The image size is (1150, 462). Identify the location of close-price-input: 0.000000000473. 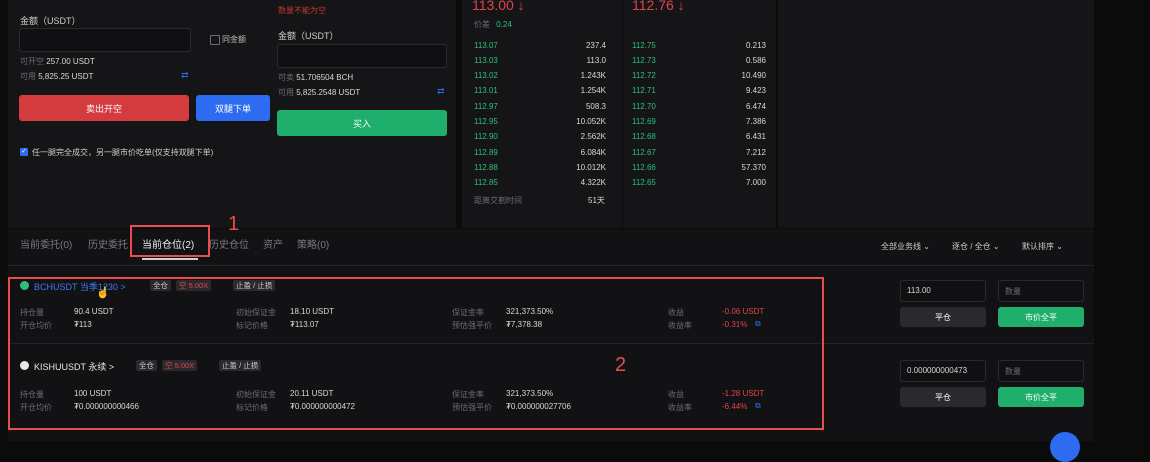
(943, 371).